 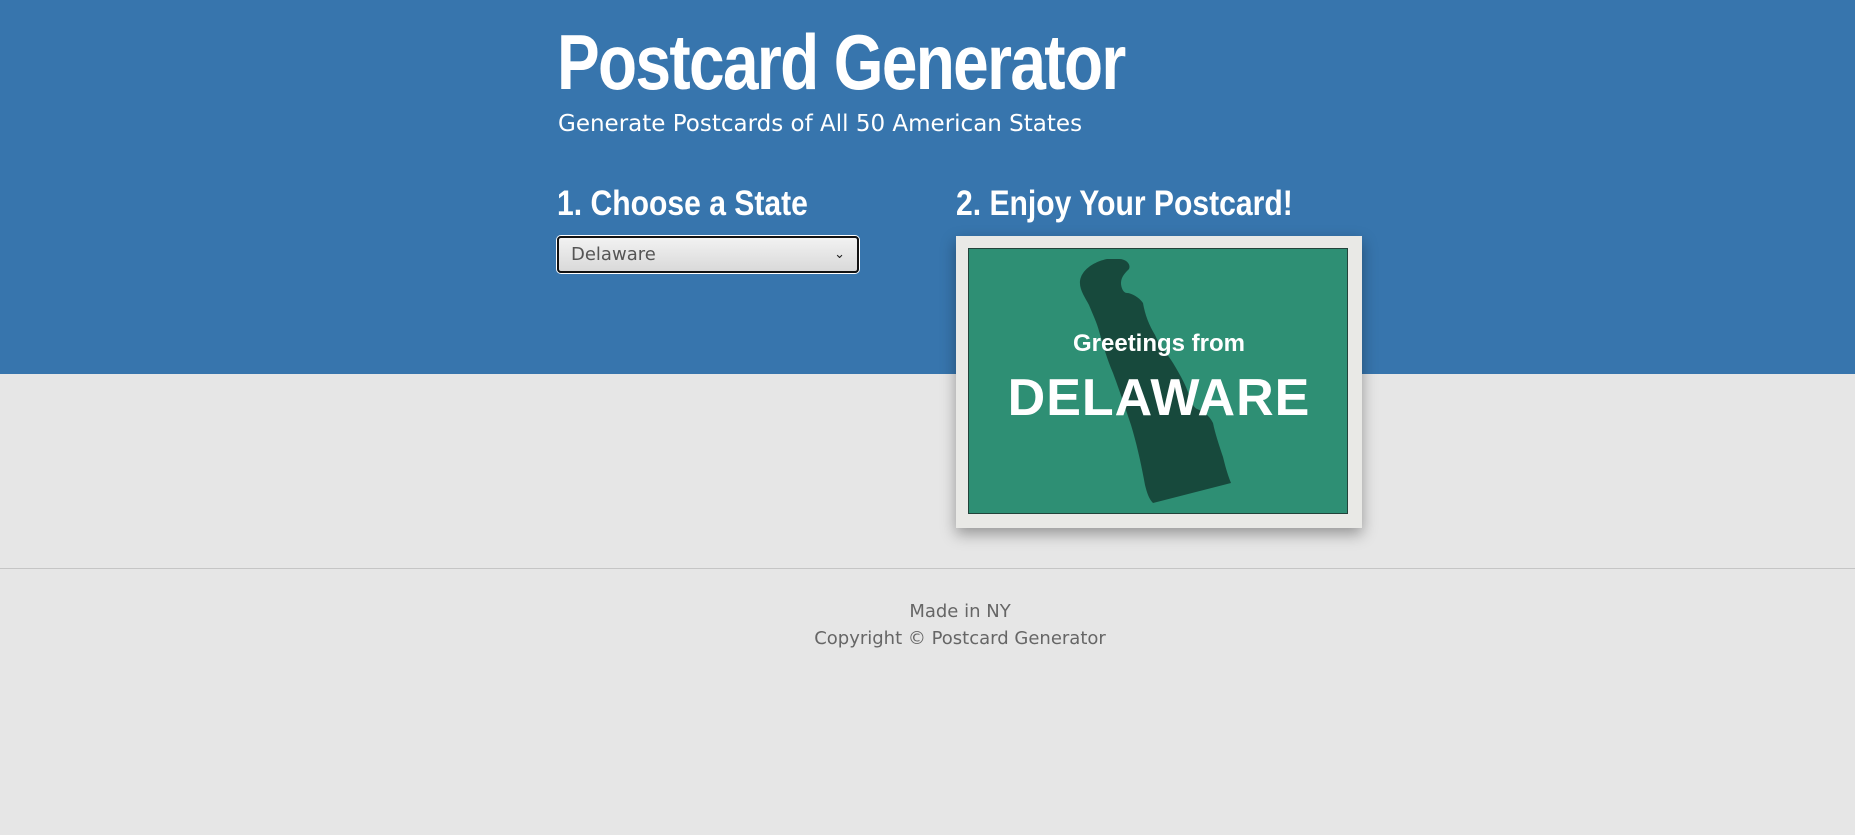 I want to click on footer-divider, so click(x=927, y=568).